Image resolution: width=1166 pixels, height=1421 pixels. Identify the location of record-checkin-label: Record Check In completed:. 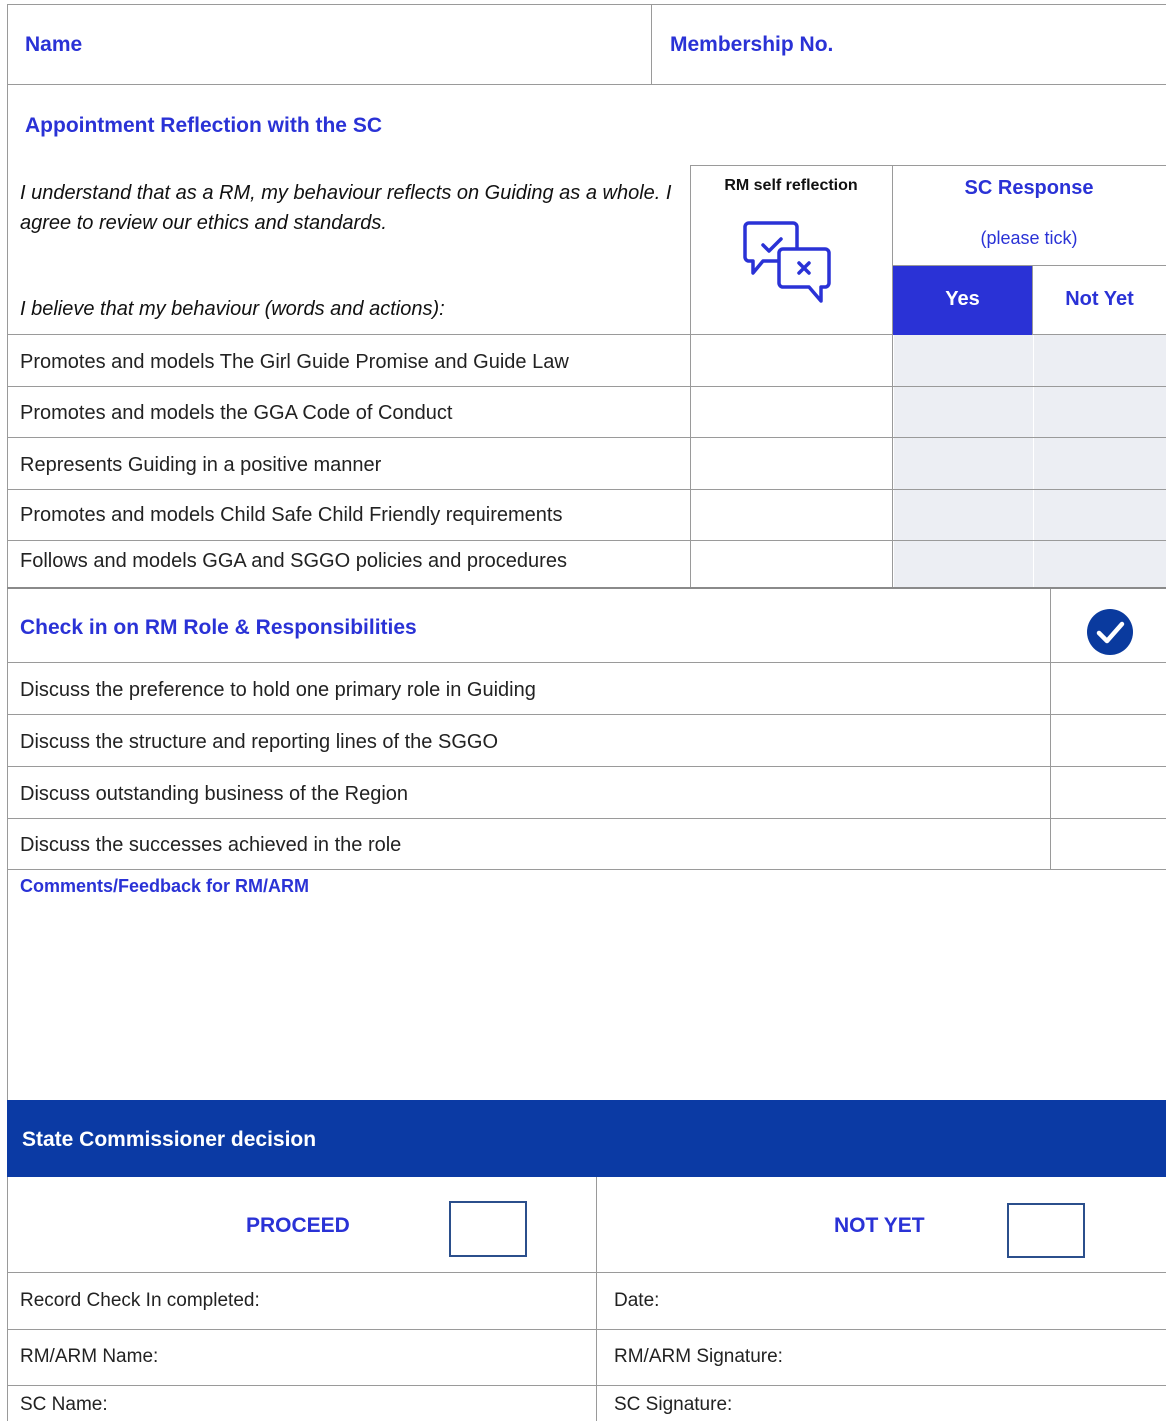
(140, 1300).